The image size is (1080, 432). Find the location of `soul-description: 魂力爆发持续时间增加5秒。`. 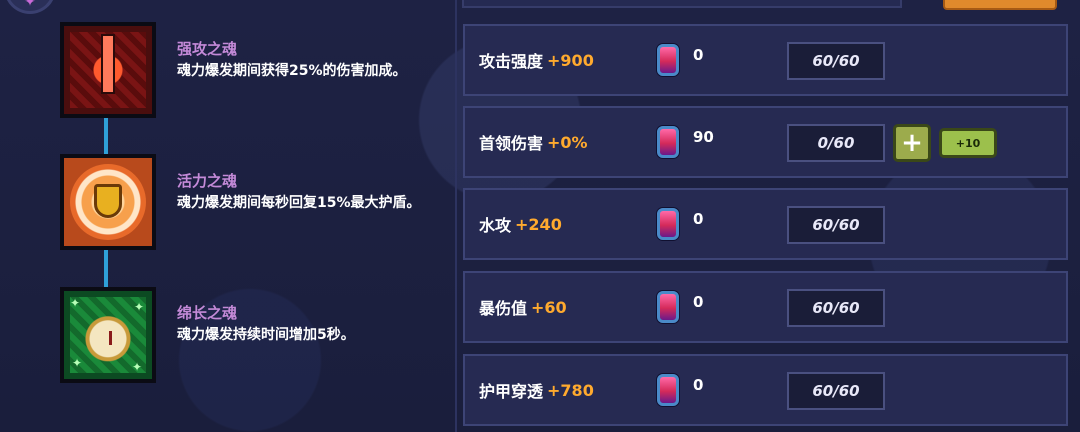

soul-description: 魂力爆发持续时间增加5秒。 is located at coordinates (266, 335).